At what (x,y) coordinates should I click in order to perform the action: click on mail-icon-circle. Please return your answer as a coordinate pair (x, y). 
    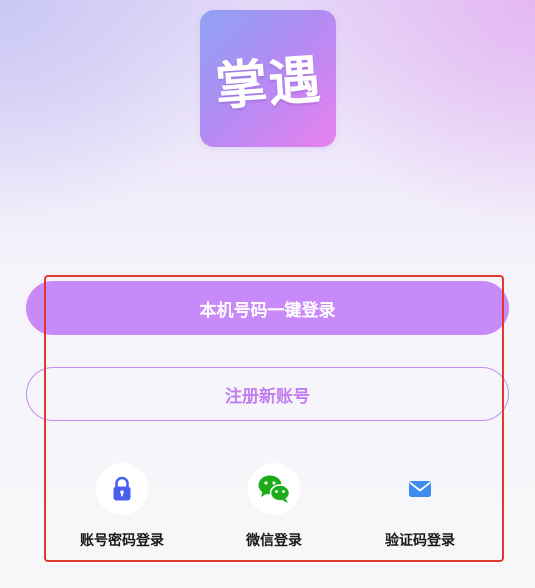
    Looking at the image, I should click on (420, 489).